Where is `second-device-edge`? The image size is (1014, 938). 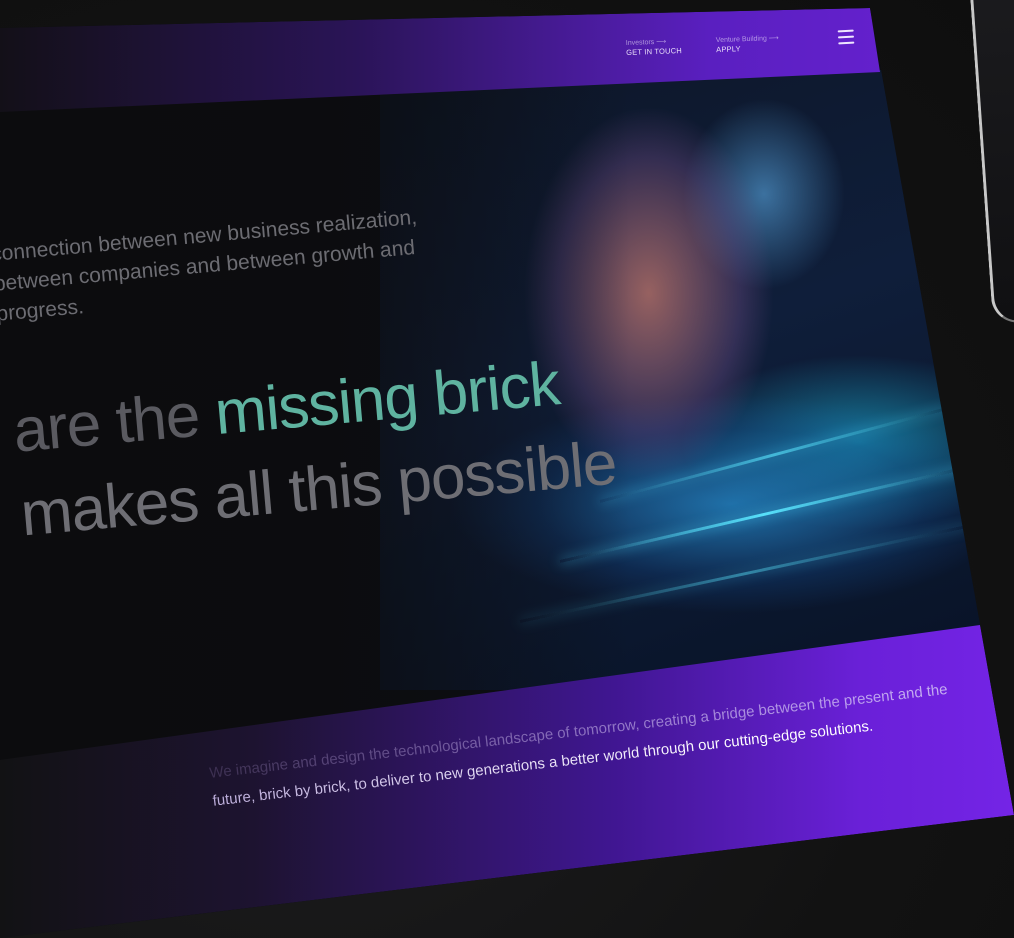
second-device-edge is located at coordinates (991, 162).